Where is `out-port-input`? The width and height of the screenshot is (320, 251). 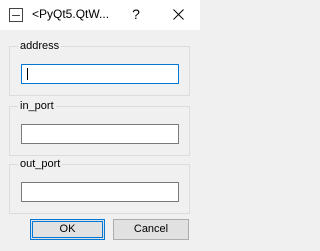 out-port-input is located at coordinates (100, 192).